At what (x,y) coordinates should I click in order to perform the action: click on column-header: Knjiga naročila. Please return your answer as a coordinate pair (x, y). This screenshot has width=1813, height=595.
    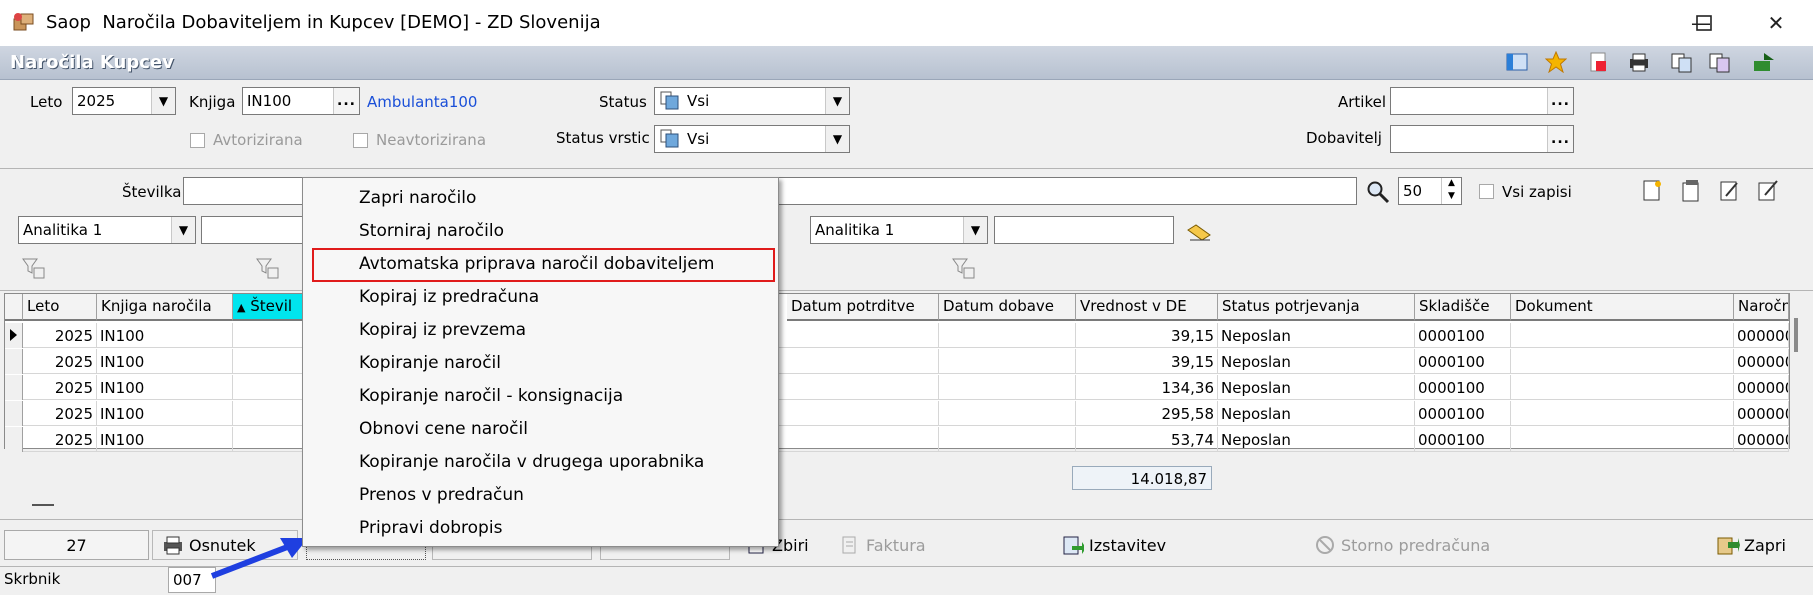
    Looking at the image, I should click on (165, 307).